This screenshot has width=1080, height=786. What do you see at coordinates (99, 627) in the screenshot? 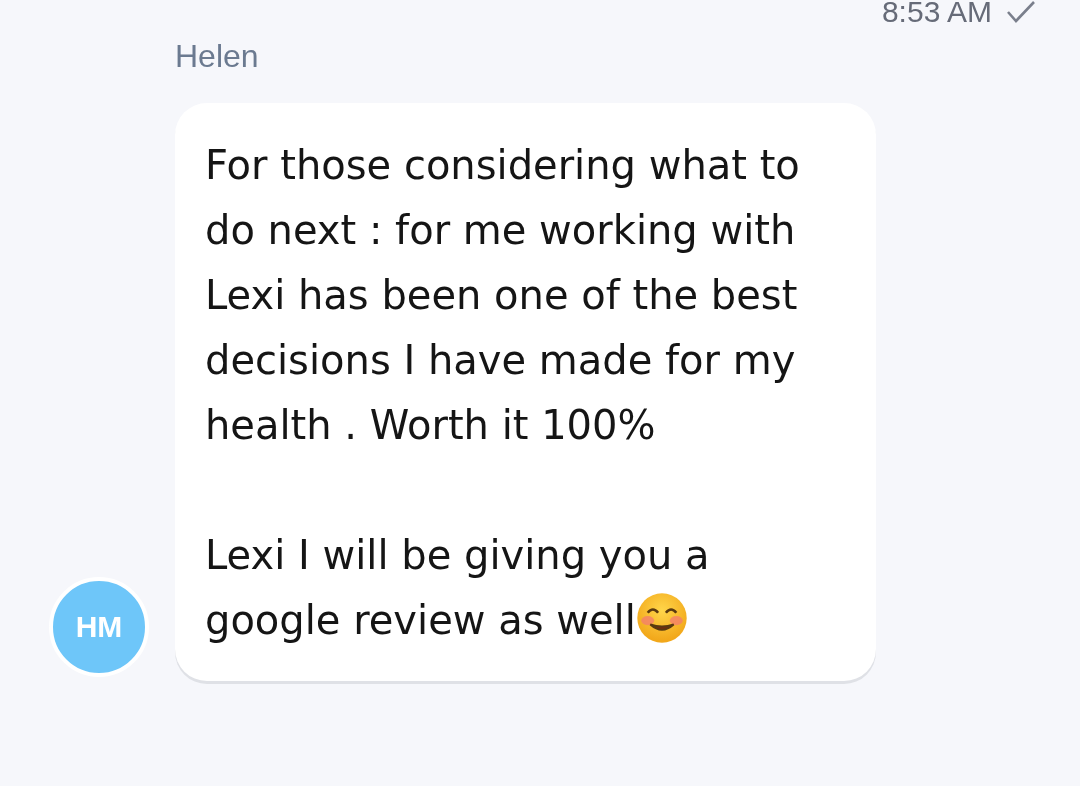
I see `avatar: HM` at bounding box center [99, 627].